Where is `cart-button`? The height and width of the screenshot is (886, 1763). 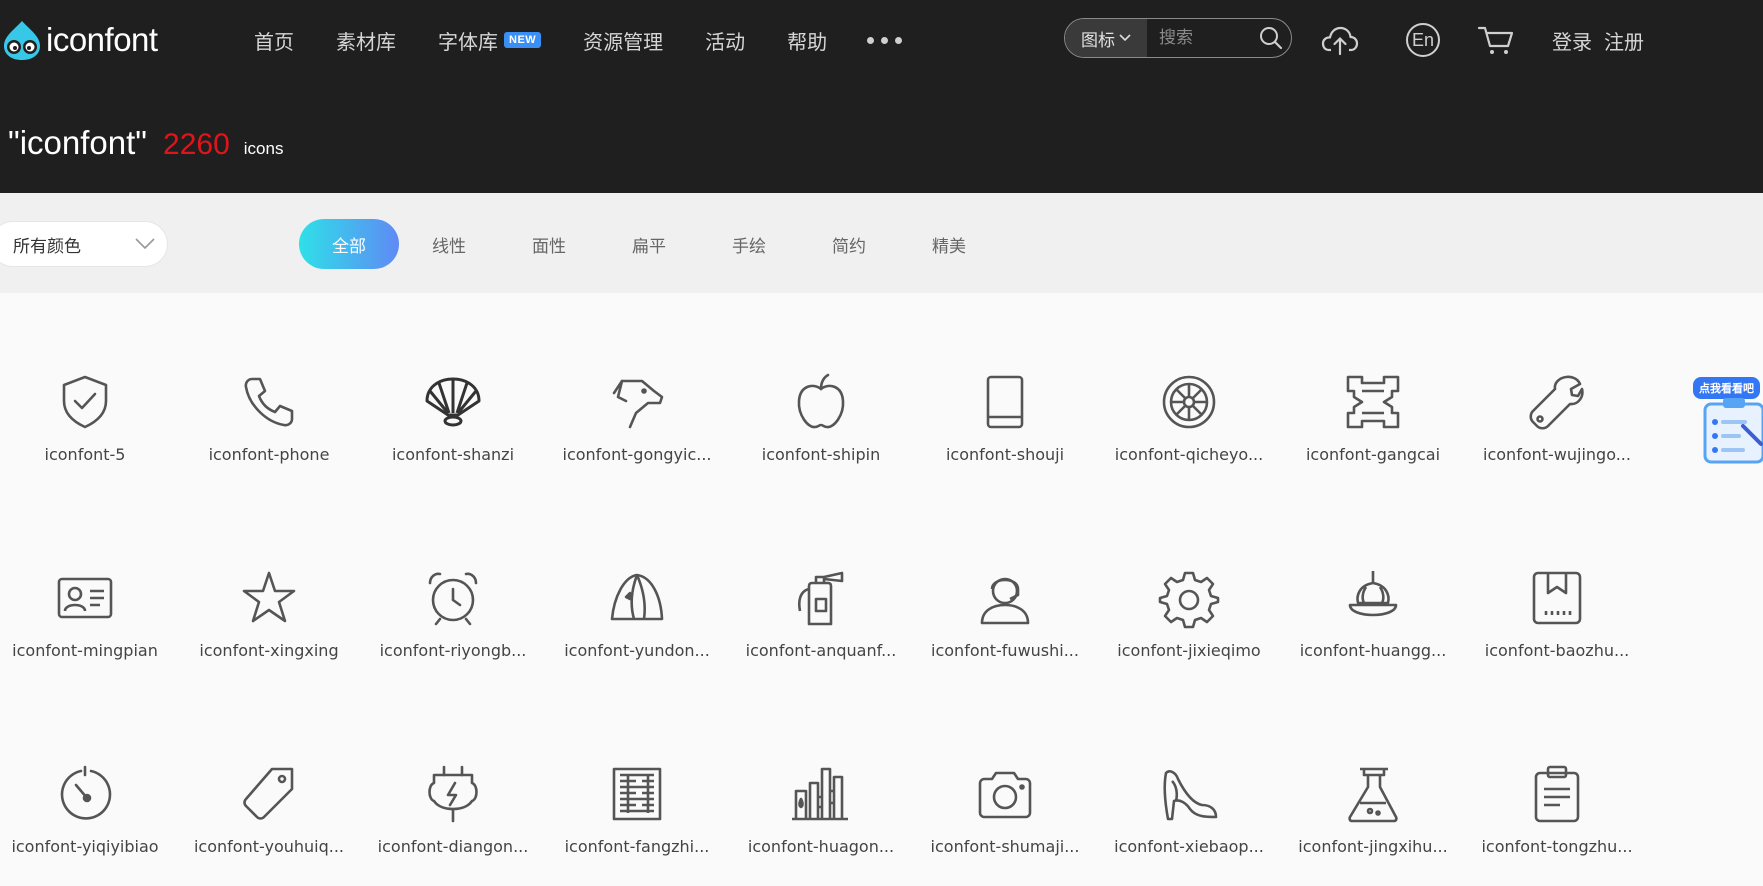
cart-button is located at coordinates (1496, 40).